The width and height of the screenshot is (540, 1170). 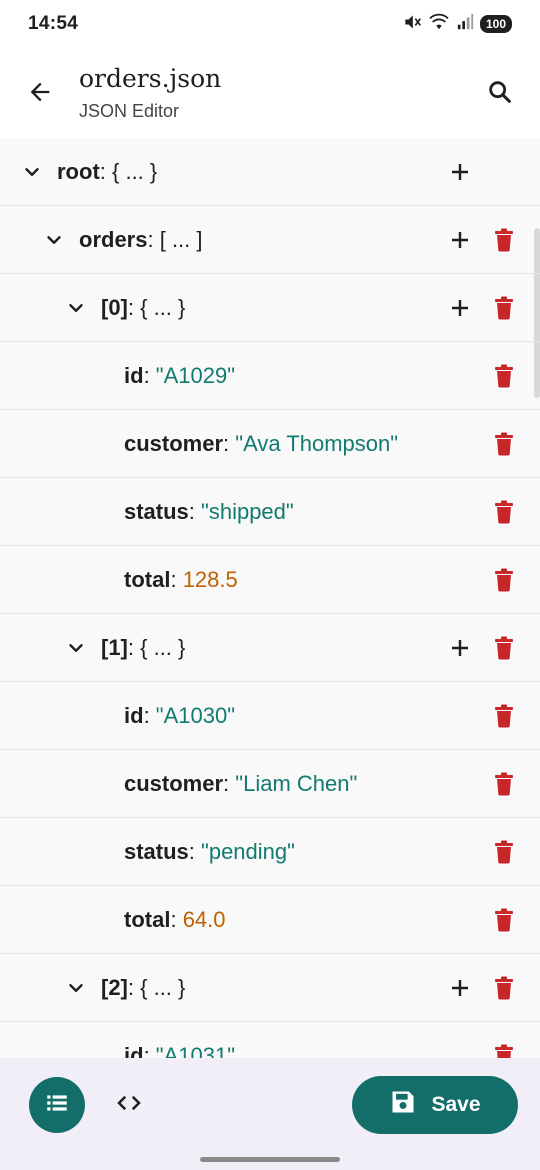 I want to click on node-text: id: "A1030", so click(x=179, y=716).